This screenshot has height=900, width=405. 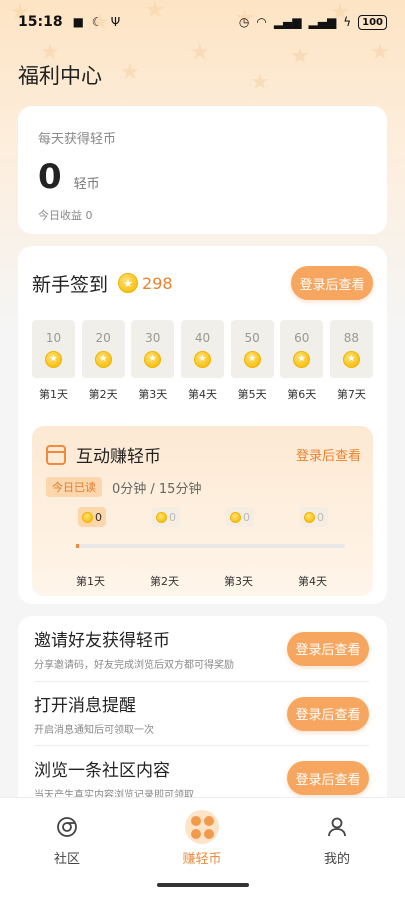 I want to click on task-title: 打开消息提醒, so click(x=85, y=706).